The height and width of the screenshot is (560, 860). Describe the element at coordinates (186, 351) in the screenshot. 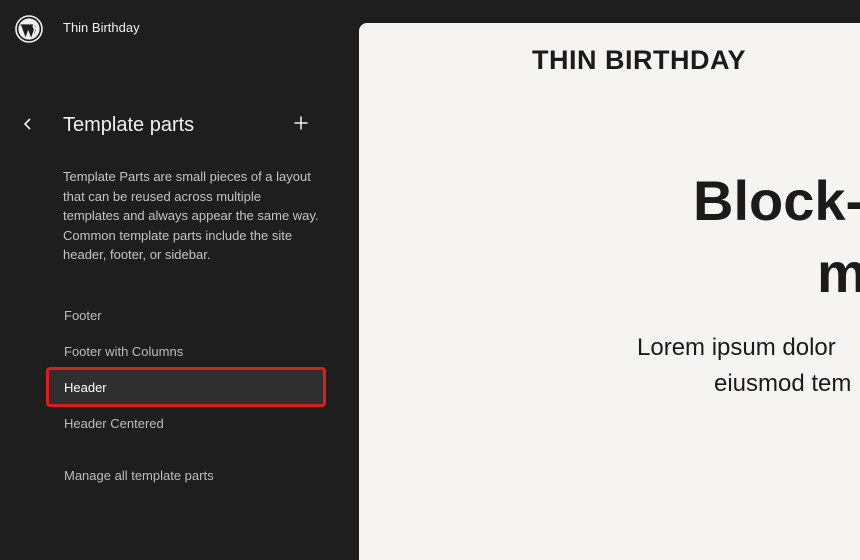

I see `template-part-item-footer-with-columns: Footer with Columns` at that location.